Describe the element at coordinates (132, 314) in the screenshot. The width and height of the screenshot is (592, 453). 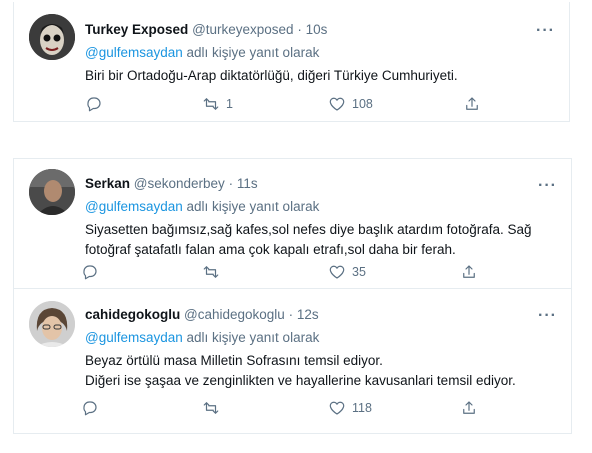
I see `author-name: cahidegokoglu` at that location.